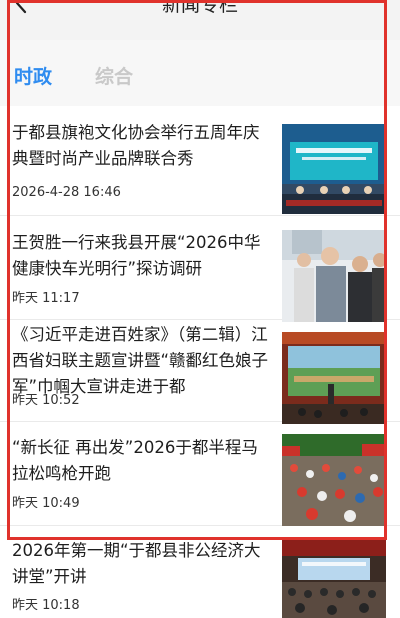  I want to click on news-time: 昨天 10:18, so click(46, 605).